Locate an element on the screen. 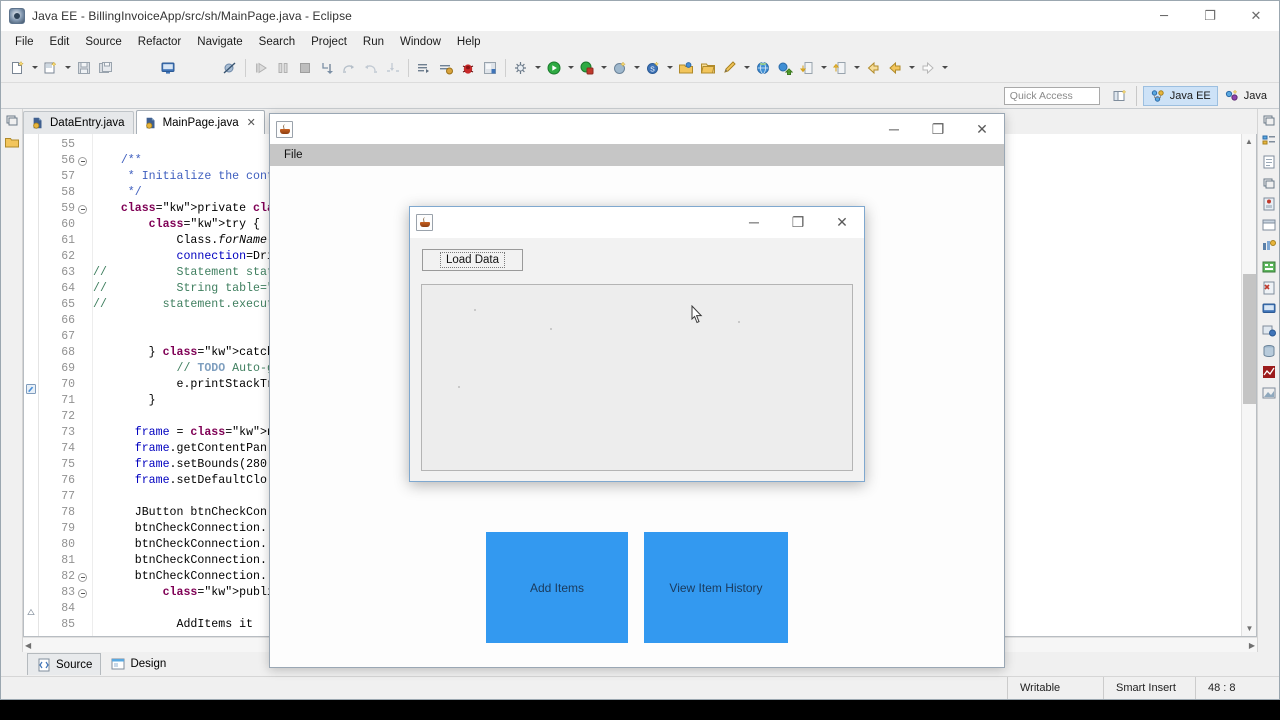 This screenshot has width=1280, height=720. menu-search: Search is located at coordinates (277, 42).